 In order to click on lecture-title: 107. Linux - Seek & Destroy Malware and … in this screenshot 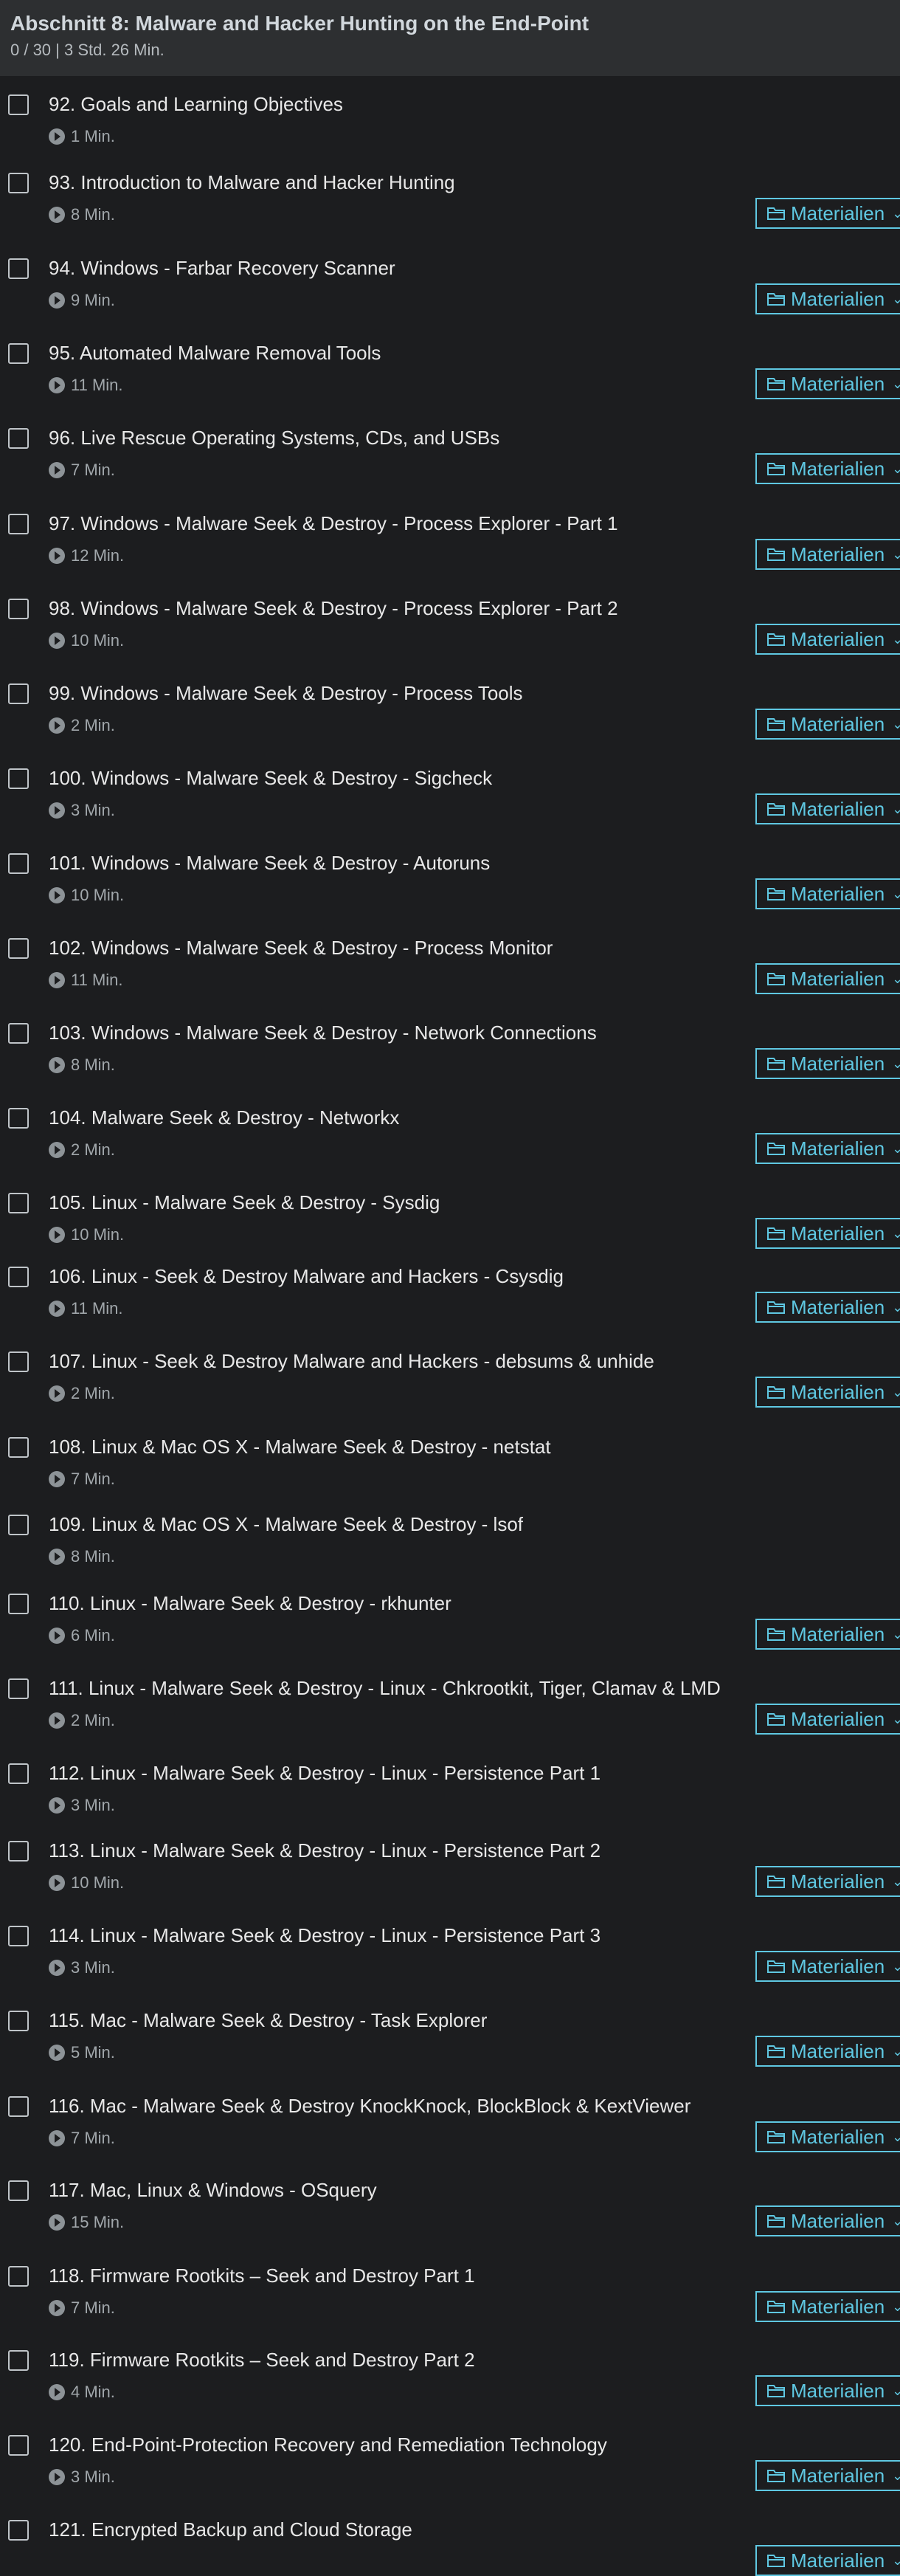, I will do `click(352, 1362)`.